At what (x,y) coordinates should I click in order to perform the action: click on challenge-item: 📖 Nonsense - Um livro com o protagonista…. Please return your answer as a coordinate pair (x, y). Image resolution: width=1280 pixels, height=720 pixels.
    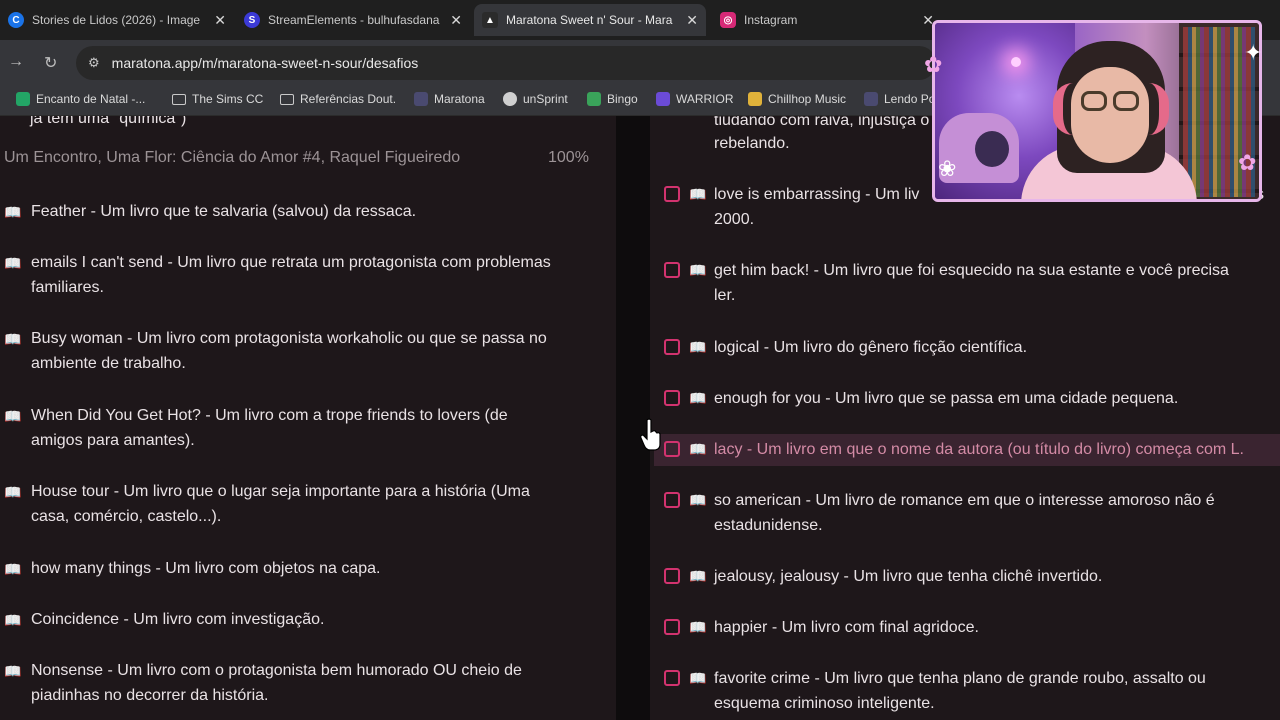
    Looking at the image, I should click on (304, 683).